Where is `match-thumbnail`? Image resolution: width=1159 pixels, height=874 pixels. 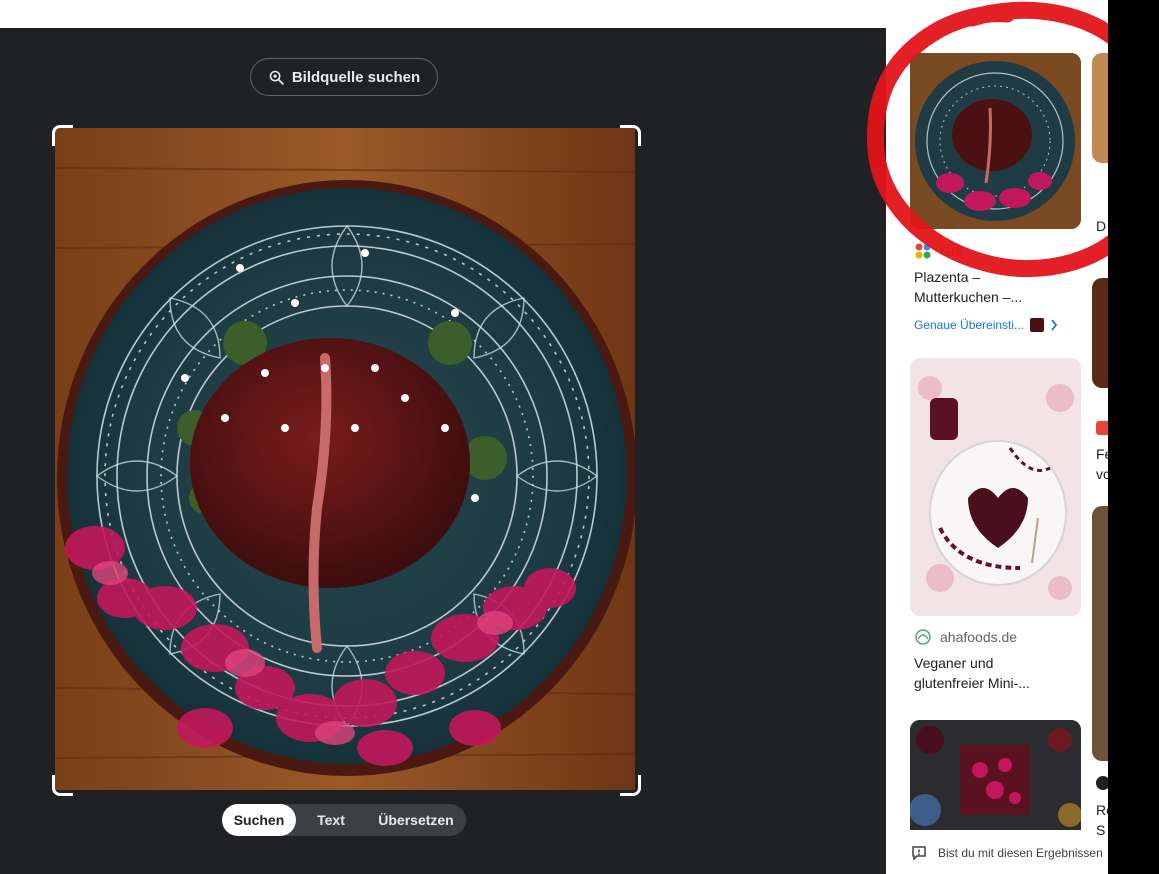
match-thumbnail is located at coordinates (1037, 325).